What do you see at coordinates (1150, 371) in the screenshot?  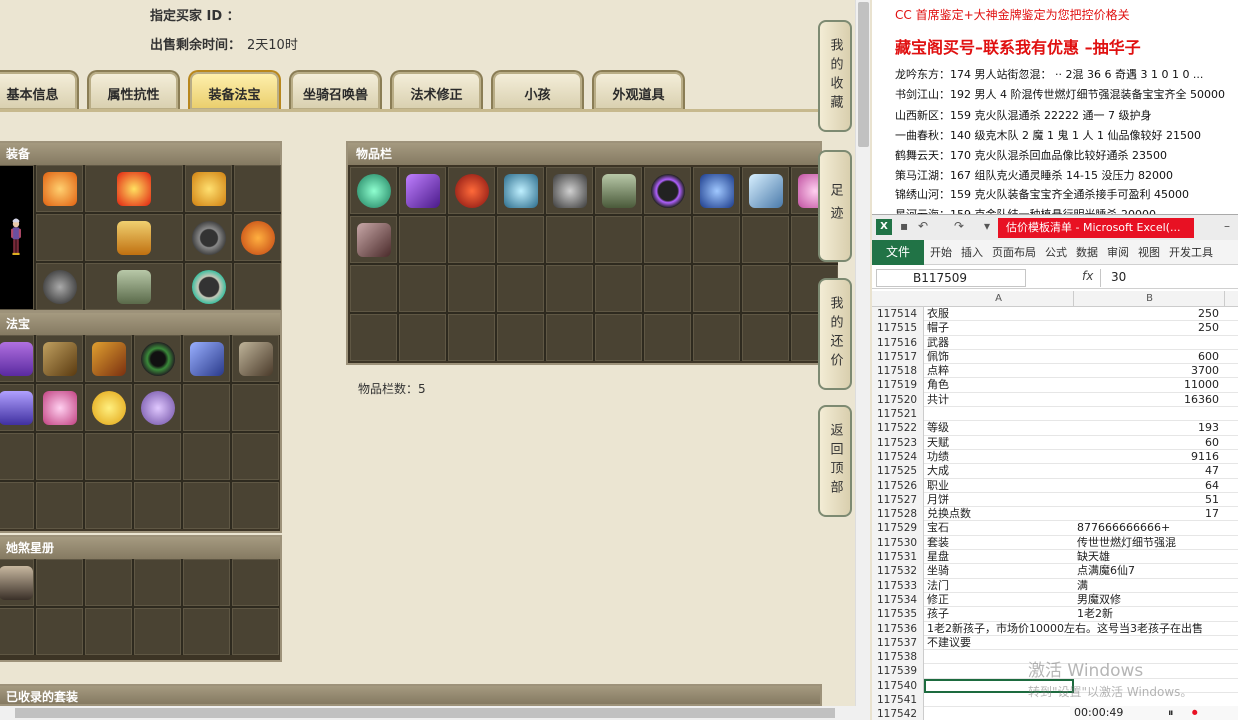 I see `cell-b: 3700` at bounding box center [1150, 371].